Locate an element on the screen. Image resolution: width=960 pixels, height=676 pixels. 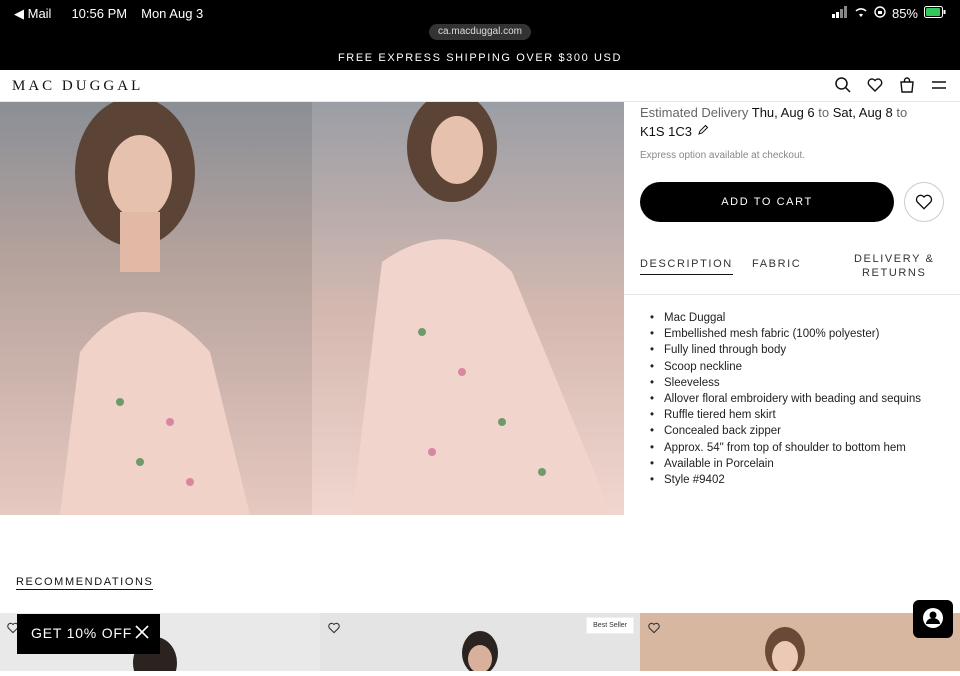
tabs-divider is located at coordinates (792, 294).